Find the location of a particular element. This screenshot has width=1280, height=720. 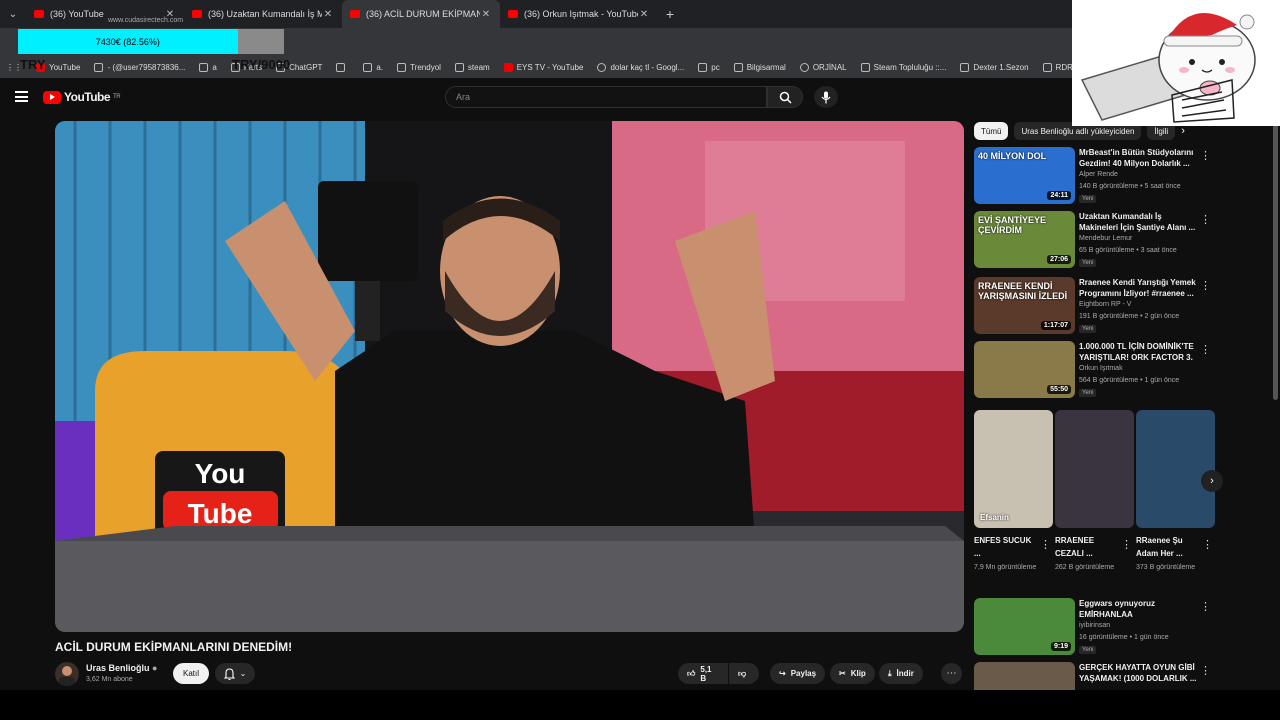

url-tooltip: www.cudasirectech.com is located at coordinates (146, 20).